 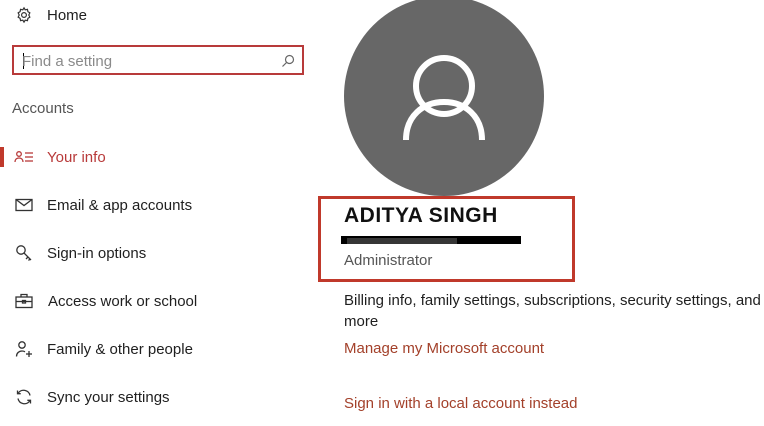 I want to click on sidebar-item-email-app-accounts: Email & app accounts, so click(x=160, y=205).